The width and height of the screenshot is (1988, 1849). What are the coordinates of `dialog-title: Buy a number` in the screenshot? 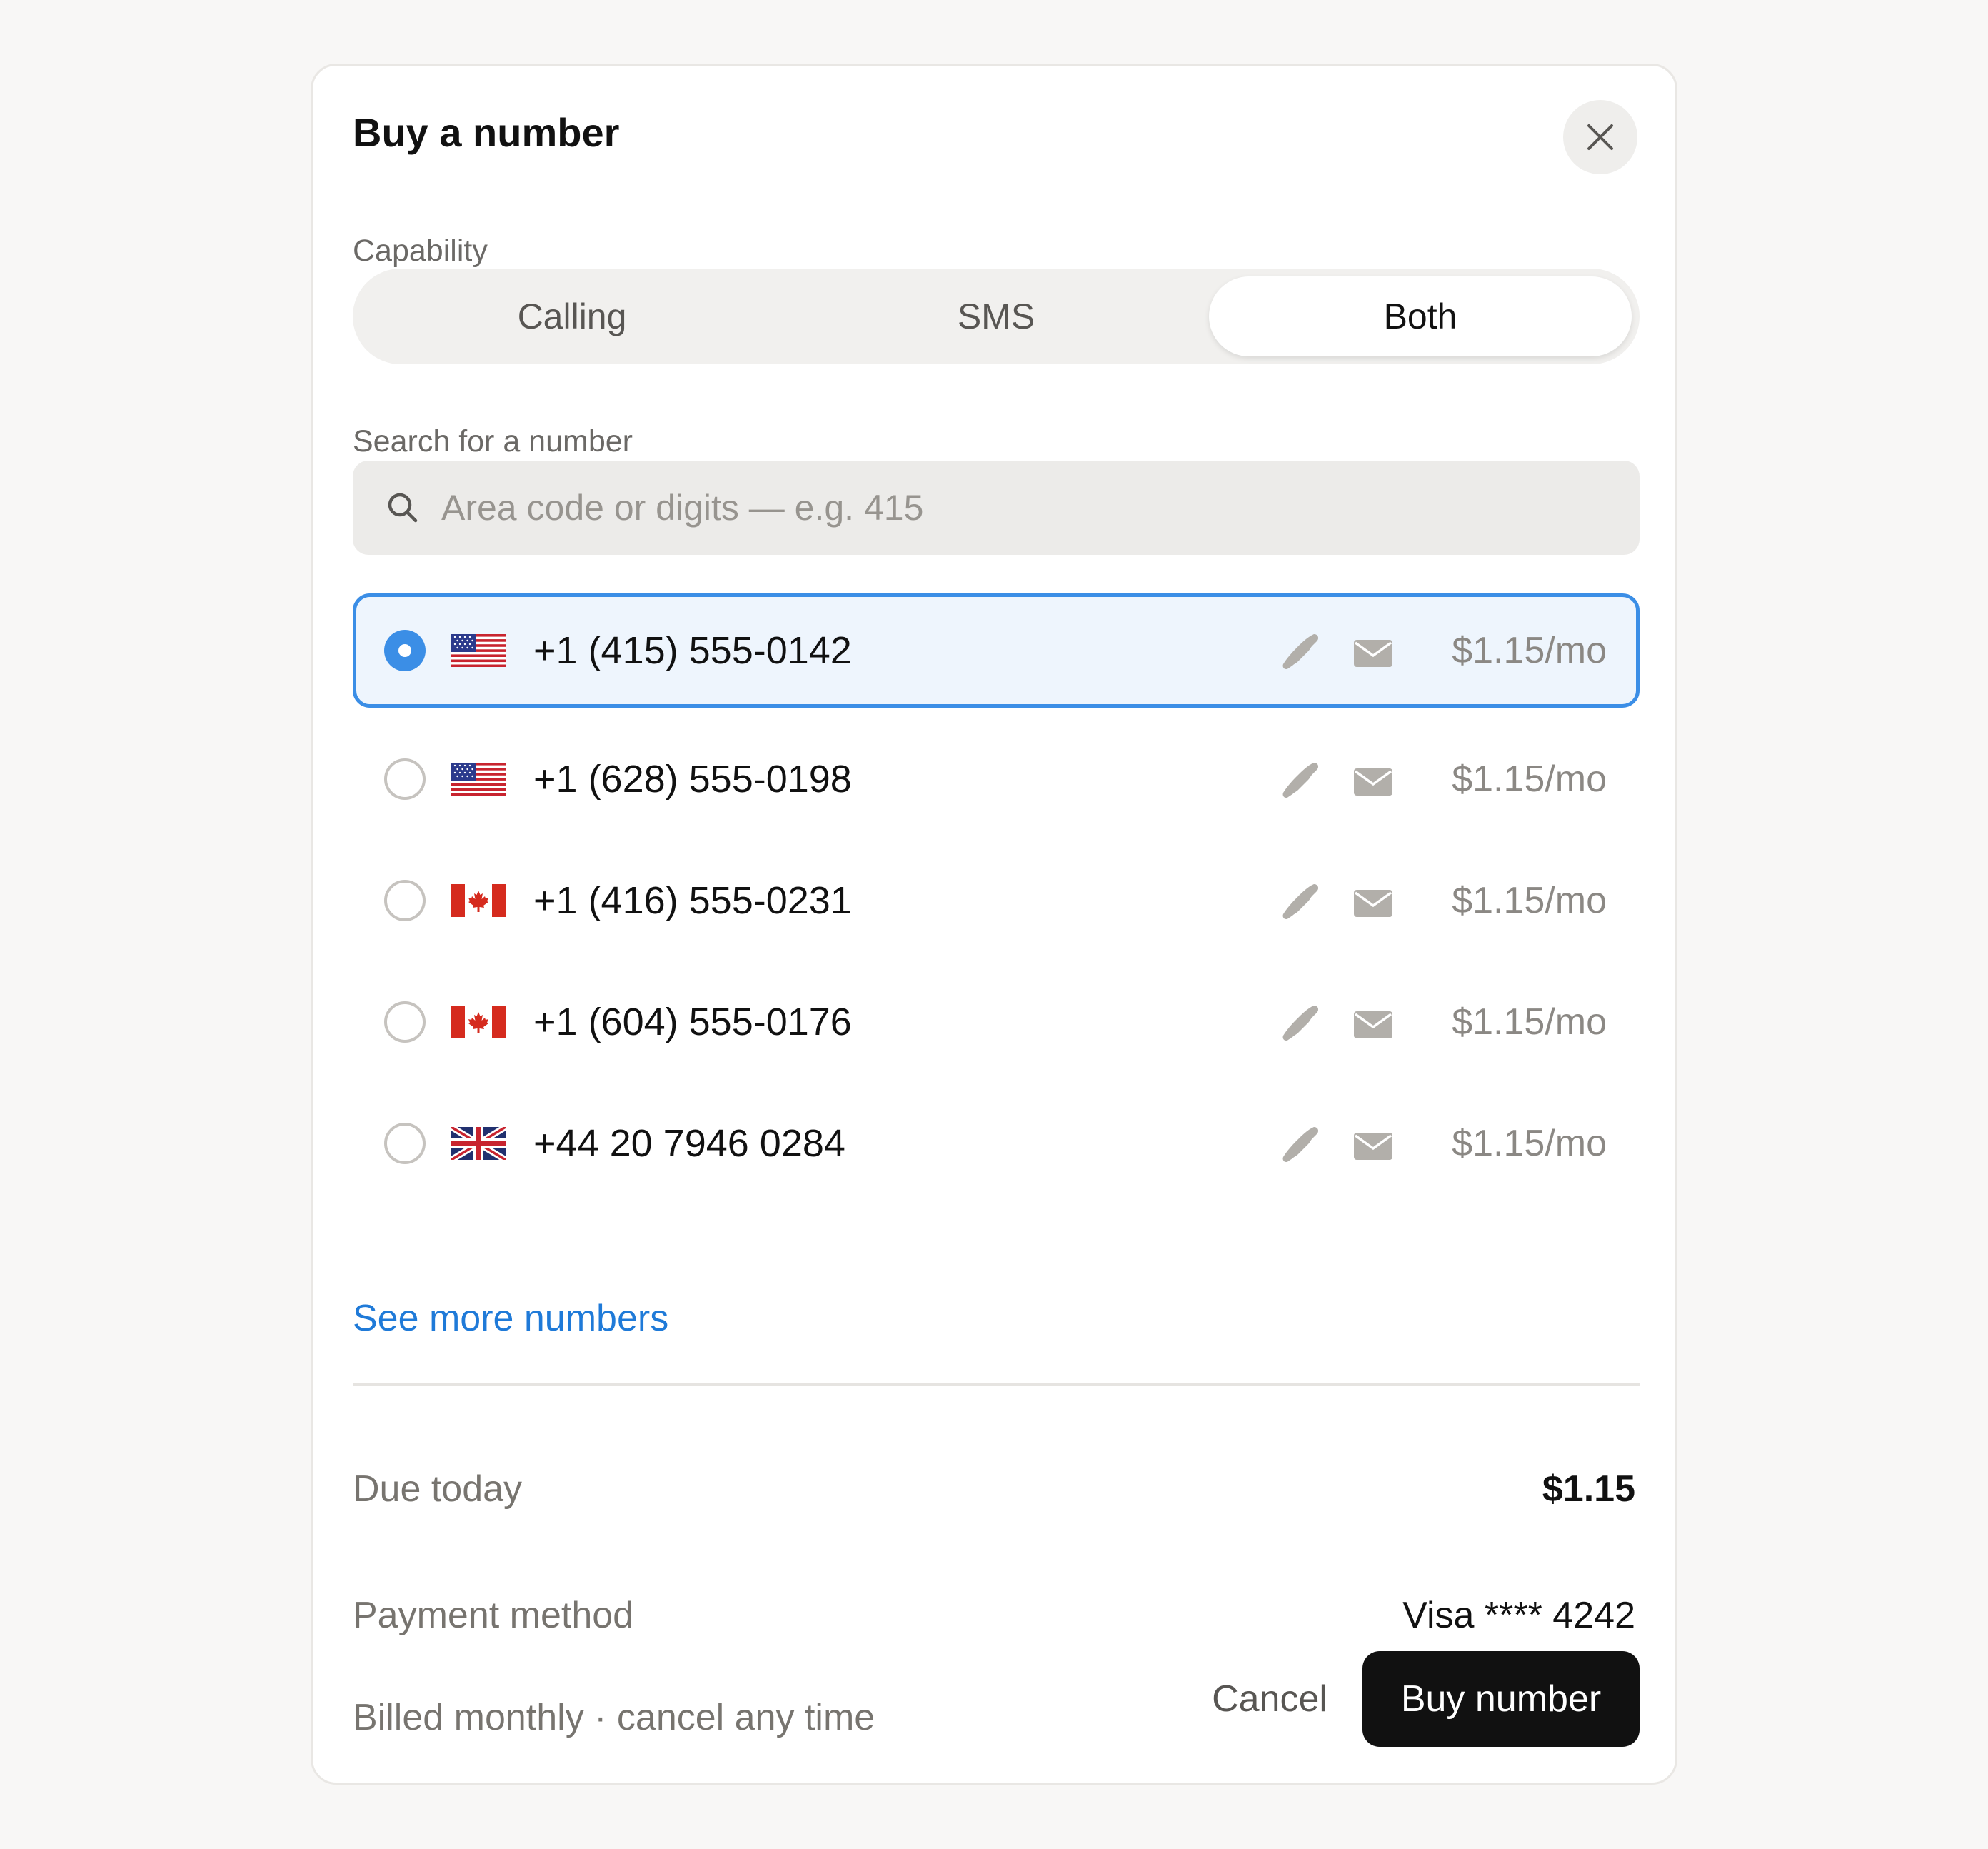 It's located at (486, 132).